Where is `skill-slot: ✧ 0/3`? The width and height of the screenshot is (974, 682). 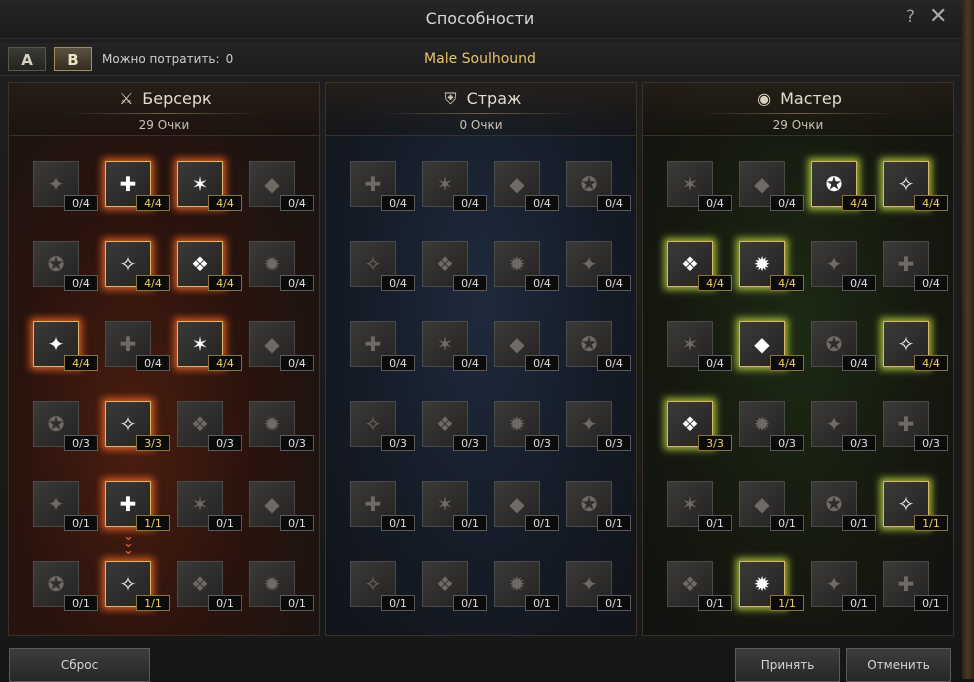 skill-slot: ✧ 0/3 is located at coordinates (382, 426).